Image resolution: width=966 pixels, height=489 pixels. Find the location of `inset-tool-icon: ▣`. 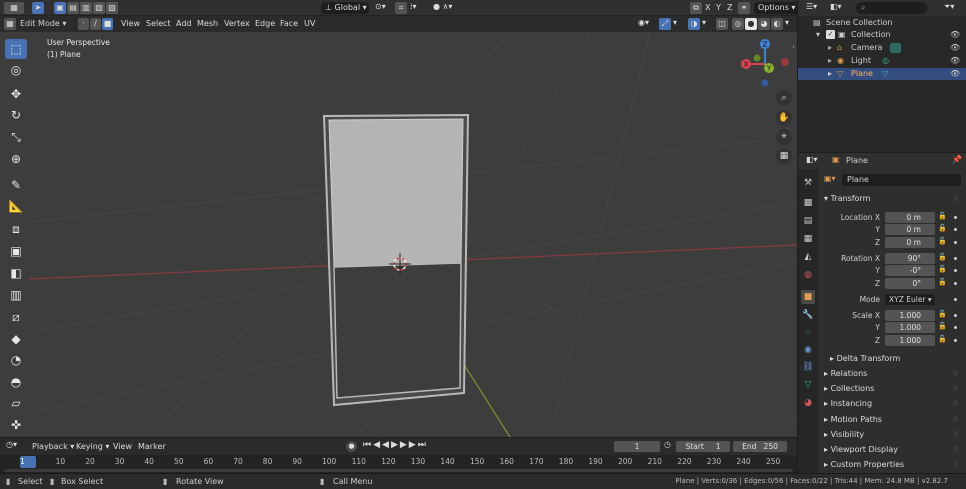

inset-tool-icon: ▣ is located at coordinates (16, 251).